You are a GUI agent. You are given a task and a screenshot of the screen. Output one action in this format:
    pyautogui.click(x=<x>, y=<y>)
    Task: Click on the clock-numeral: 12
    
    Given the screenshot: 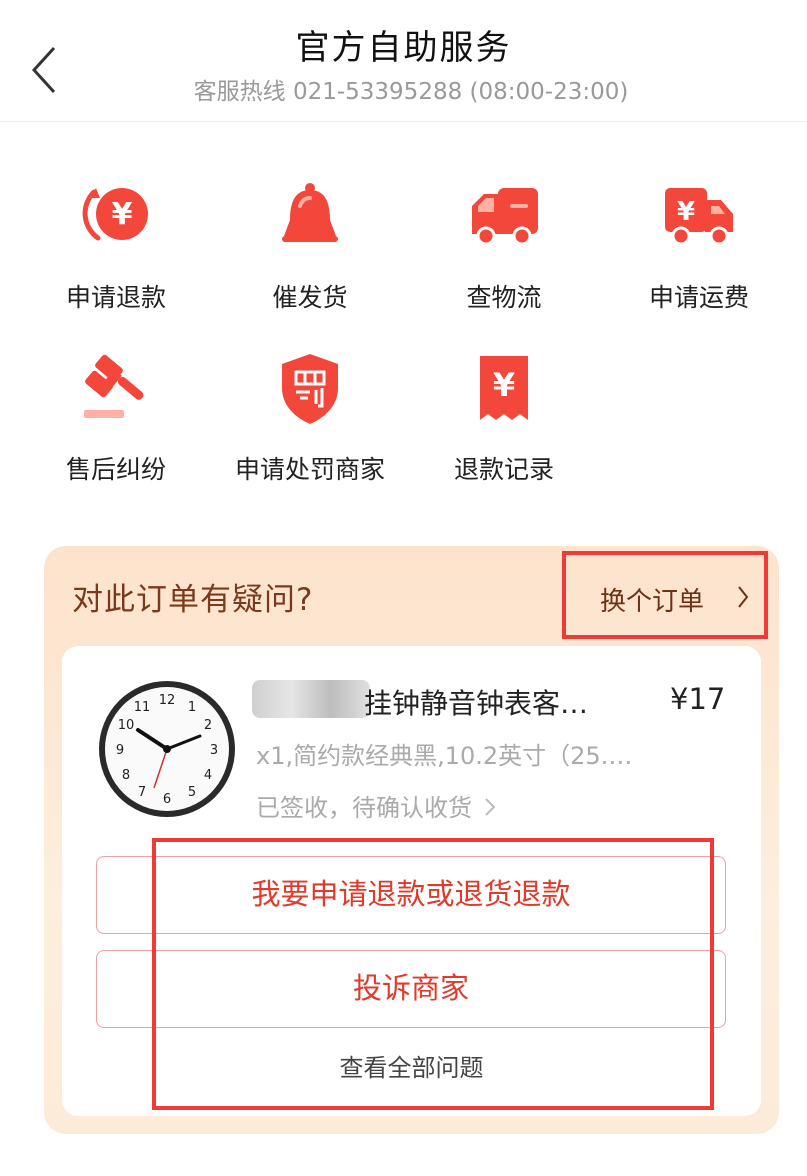 What is the action you would take?
    pyautogui.click(x=167, y=700)
    